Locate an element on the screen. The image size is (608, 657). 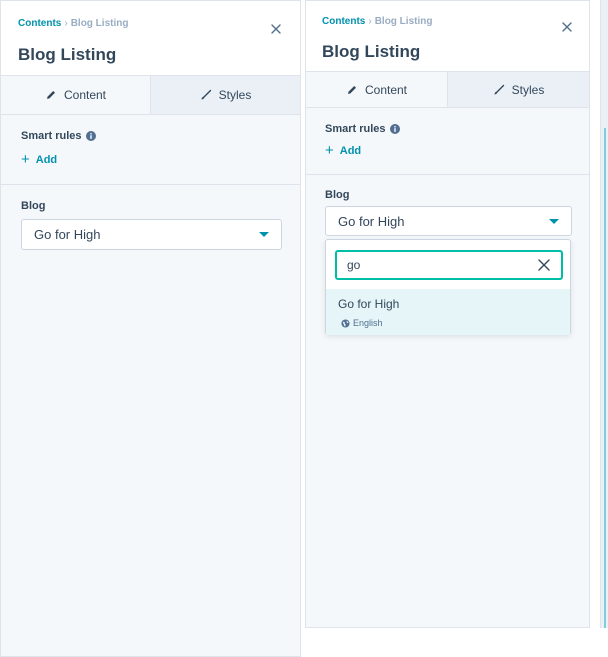
blog-dropdown-menu: go Go for High English is located at coordinates (448, 287).